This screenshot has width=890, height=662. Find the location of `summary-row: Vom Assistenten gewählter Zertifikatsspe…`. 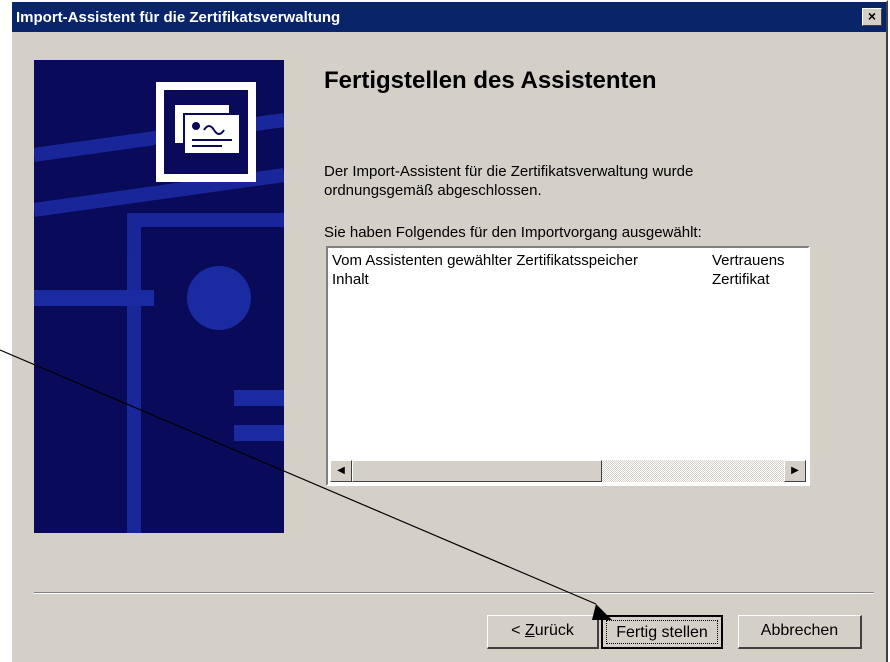

summary-row: Vom Assistenten gewählter Zertifikatsspe… is located at coordinates (558, 260).